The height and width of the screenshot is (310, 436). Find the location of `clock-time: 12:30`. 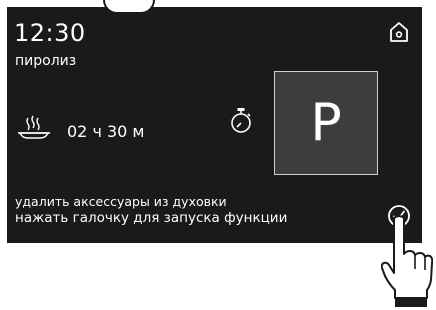

clock-time: 12:30 is located at coordinates (50, 33).